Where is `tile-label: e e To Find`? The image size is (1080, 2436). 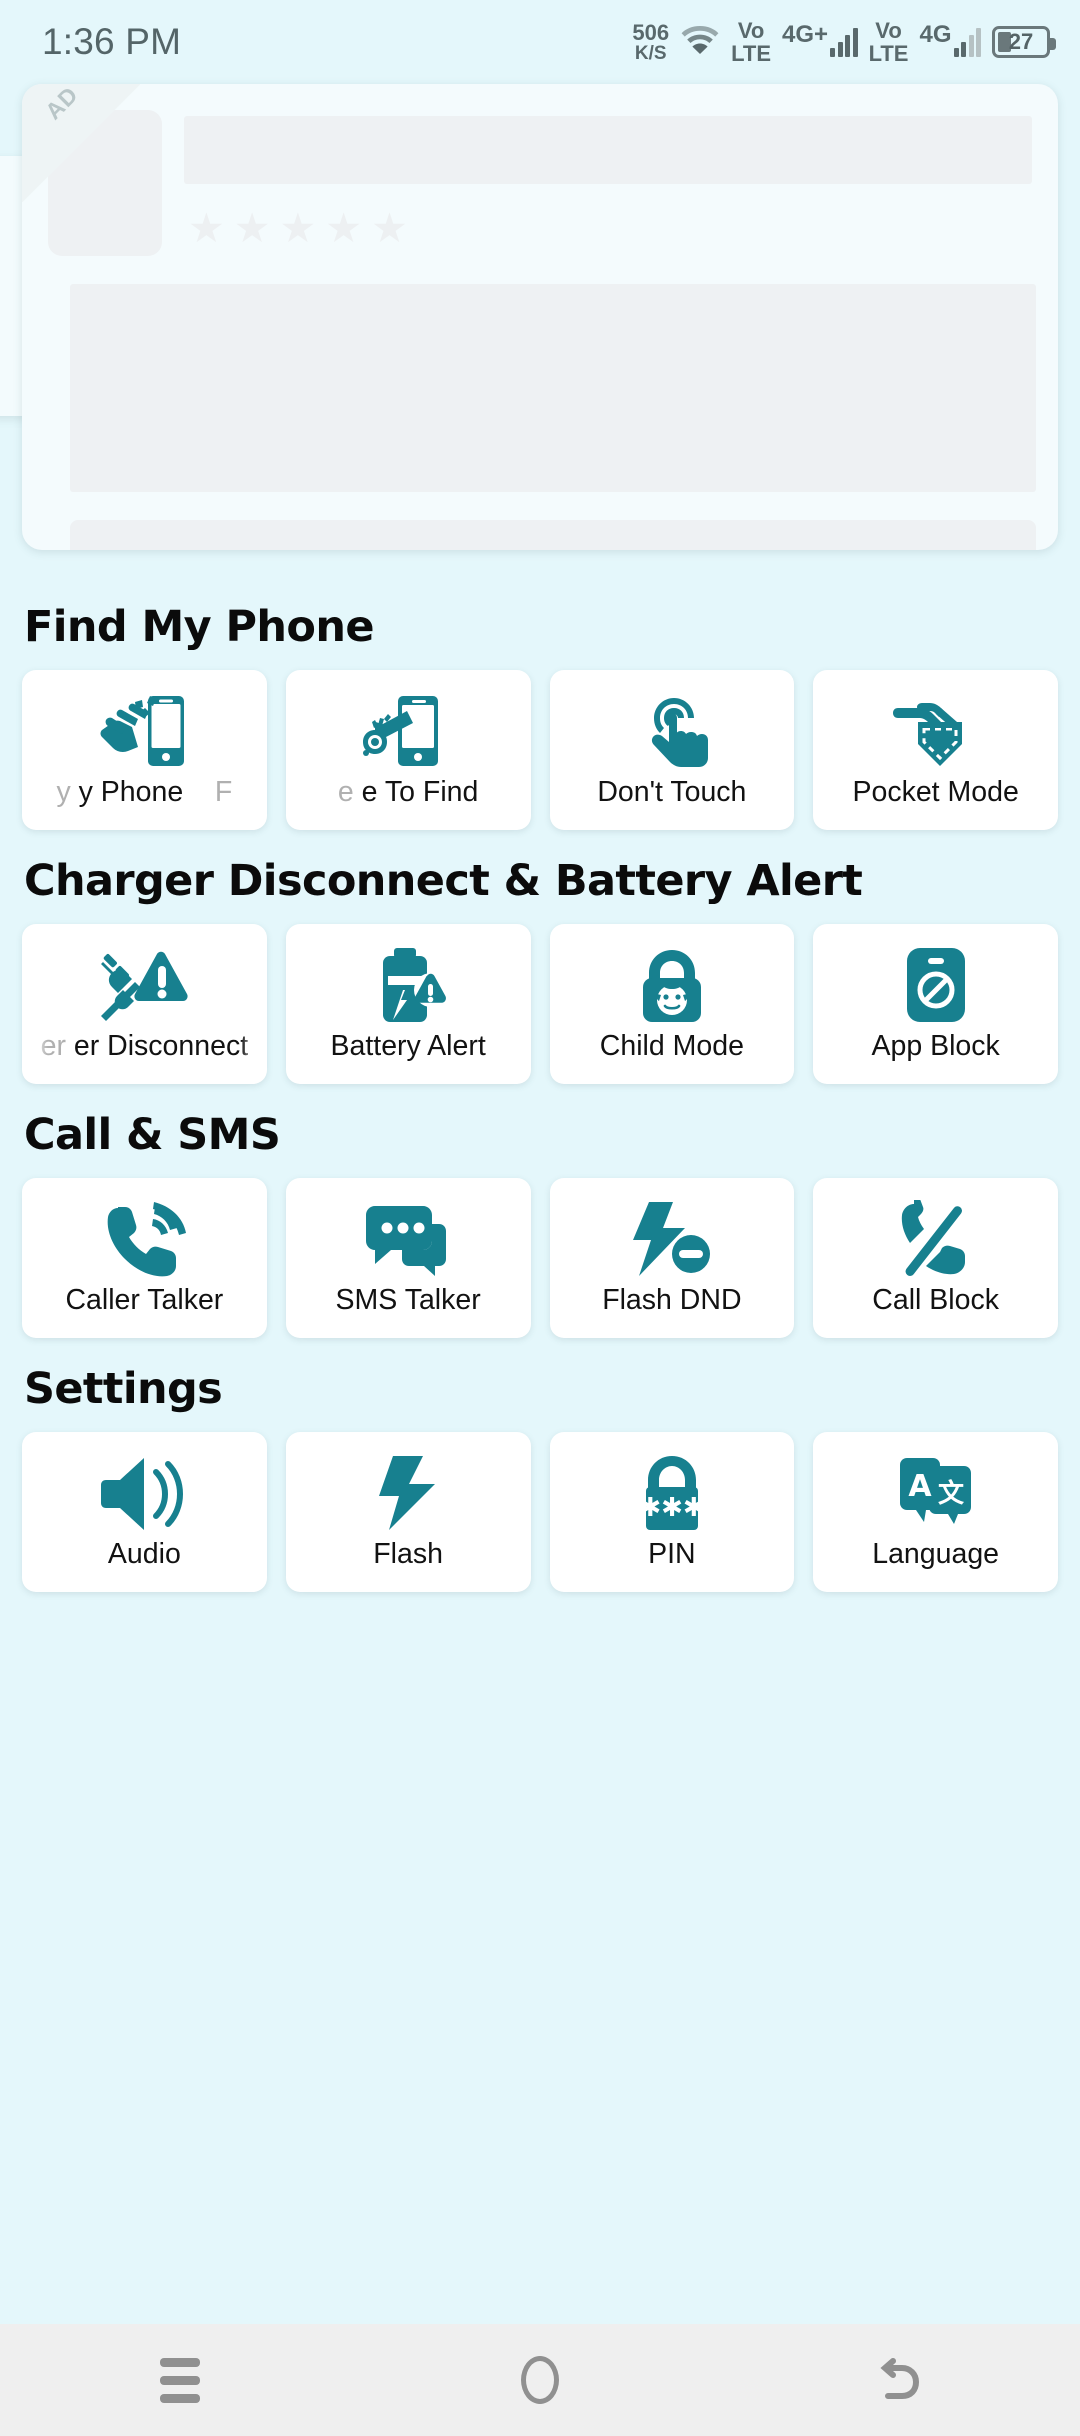 tile-label: e e To Find is located at coordinates (408, 795).